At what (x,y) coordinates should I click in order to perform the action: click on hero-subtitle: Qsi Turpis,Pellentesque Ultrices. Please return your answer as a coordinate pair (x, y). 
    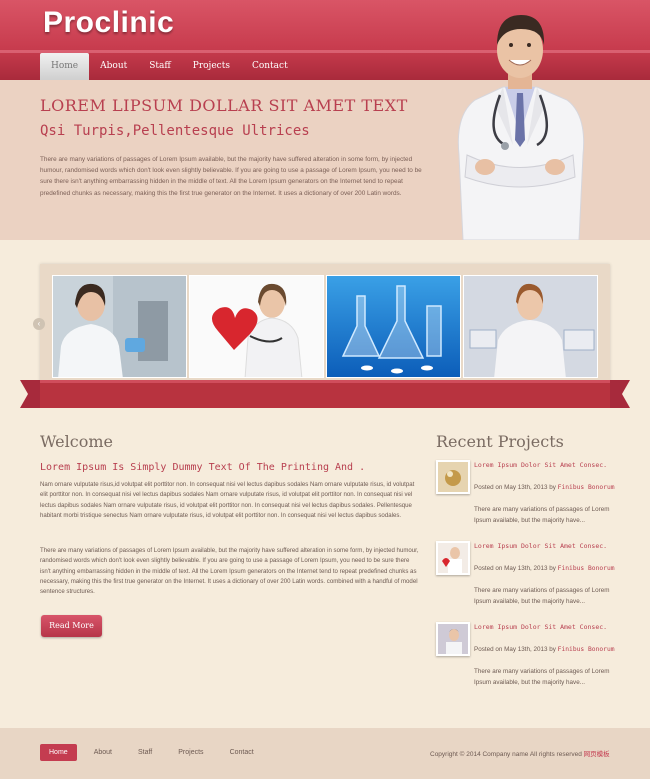
    Looking at the image, I should click on (175, 131).